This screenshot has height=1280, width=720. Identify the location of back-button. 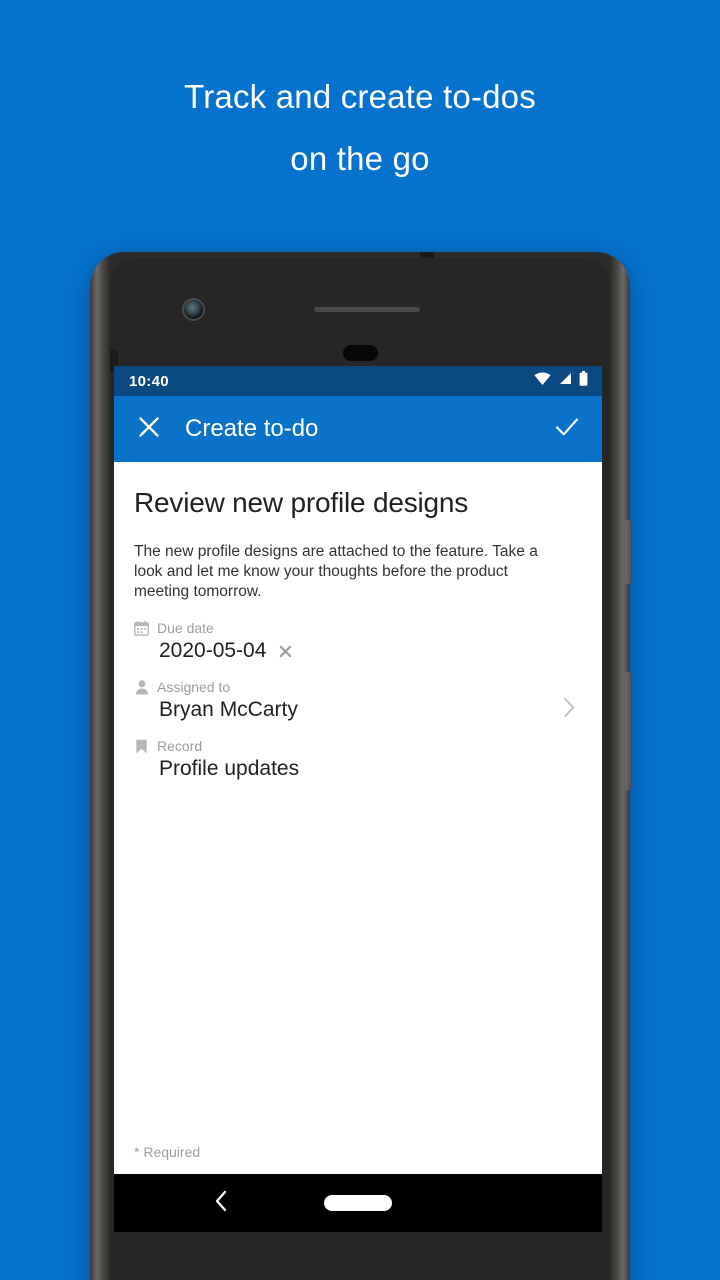
(221, 1203).